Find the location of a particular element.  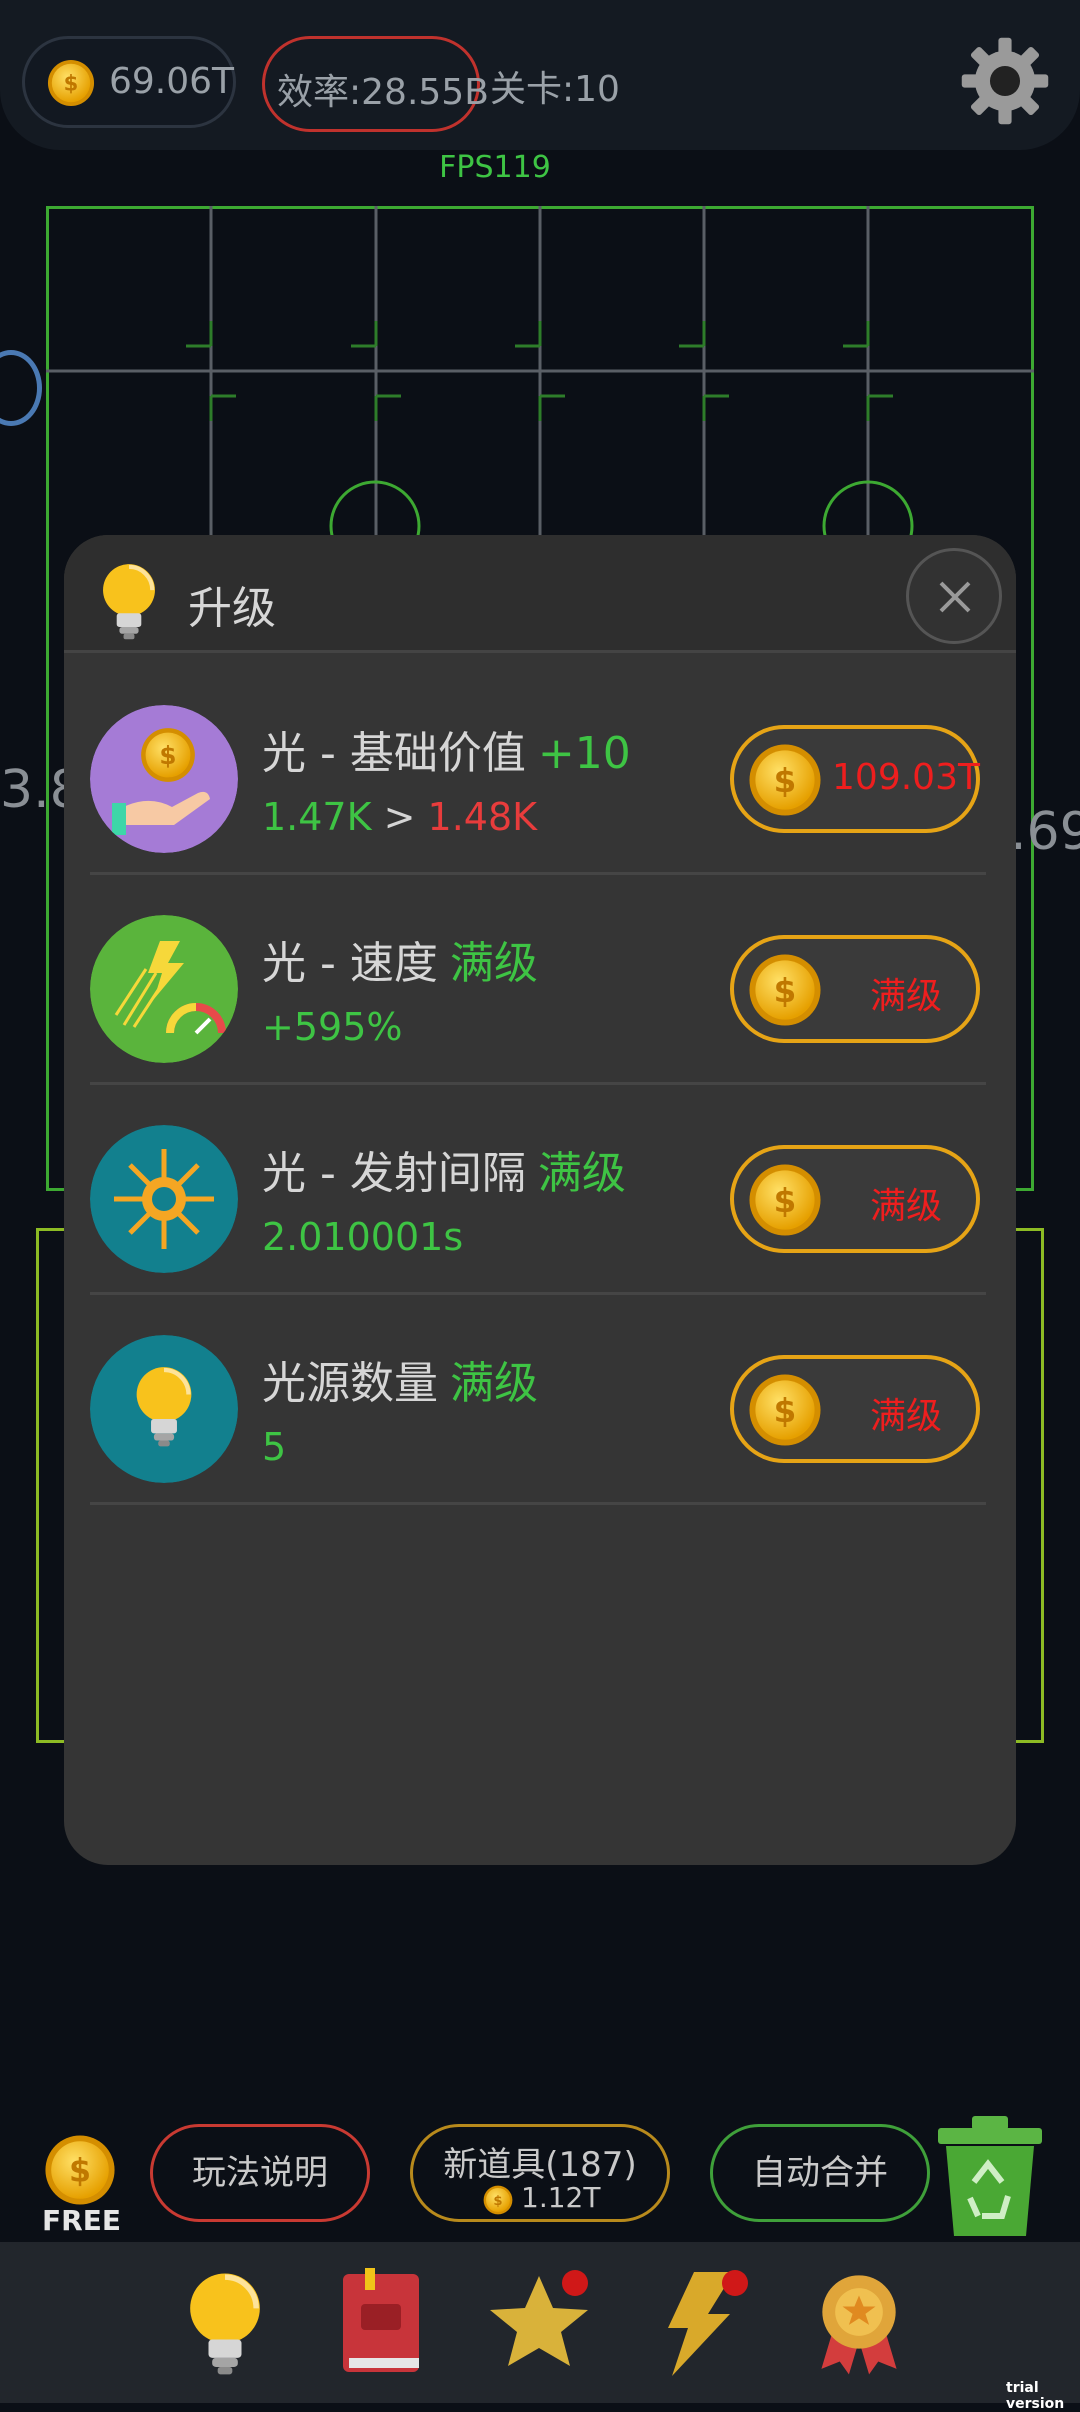

upgrade-name: 光 - 速度 满级 is located at coordinates (400, 963).